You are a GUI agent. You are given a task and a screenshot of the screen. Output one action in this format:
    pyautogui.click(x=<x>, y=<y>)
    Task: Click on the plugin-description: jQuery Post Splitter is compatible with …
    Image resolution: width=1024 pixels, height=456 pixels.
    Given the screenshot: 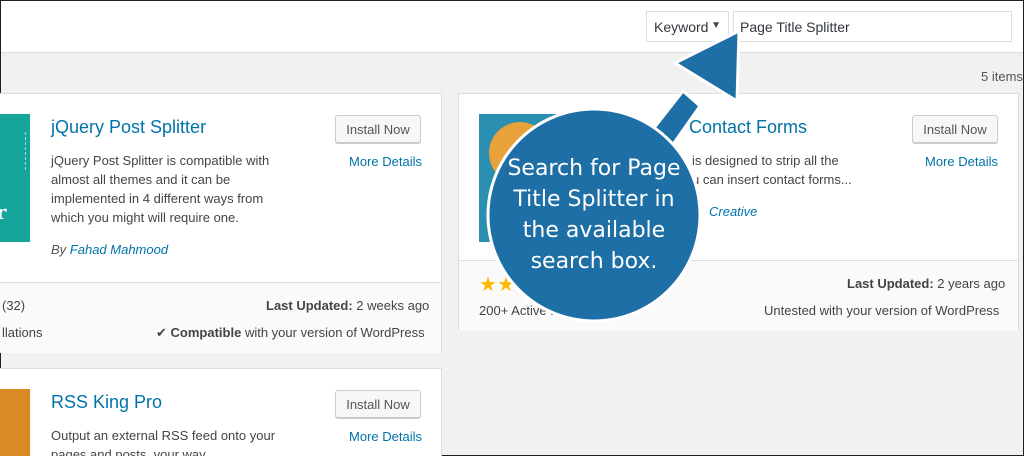 What is the action you would take?
    pyautogui.click(x=186, y=189)
    